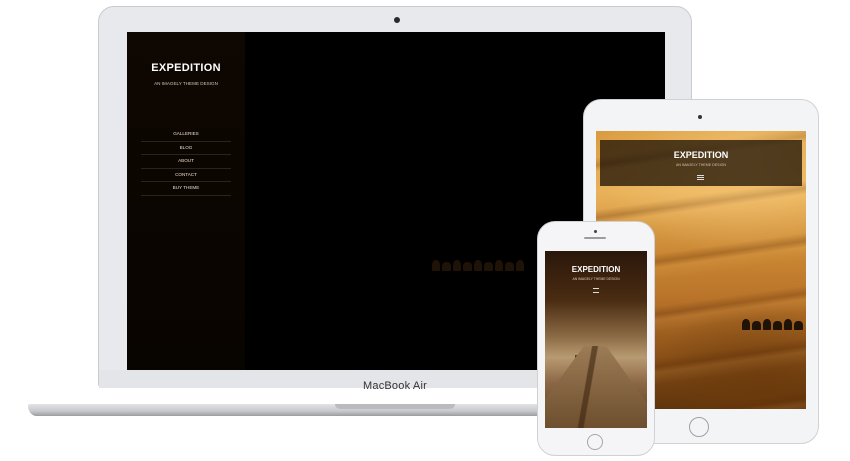 The width and height of the screenshot is (850, 461). Describe the element at coordinates (596, 339) in the screenshot. I see `phone-screen: EXPEDITION AN IMAGELY THEME DESIGN` at that location.